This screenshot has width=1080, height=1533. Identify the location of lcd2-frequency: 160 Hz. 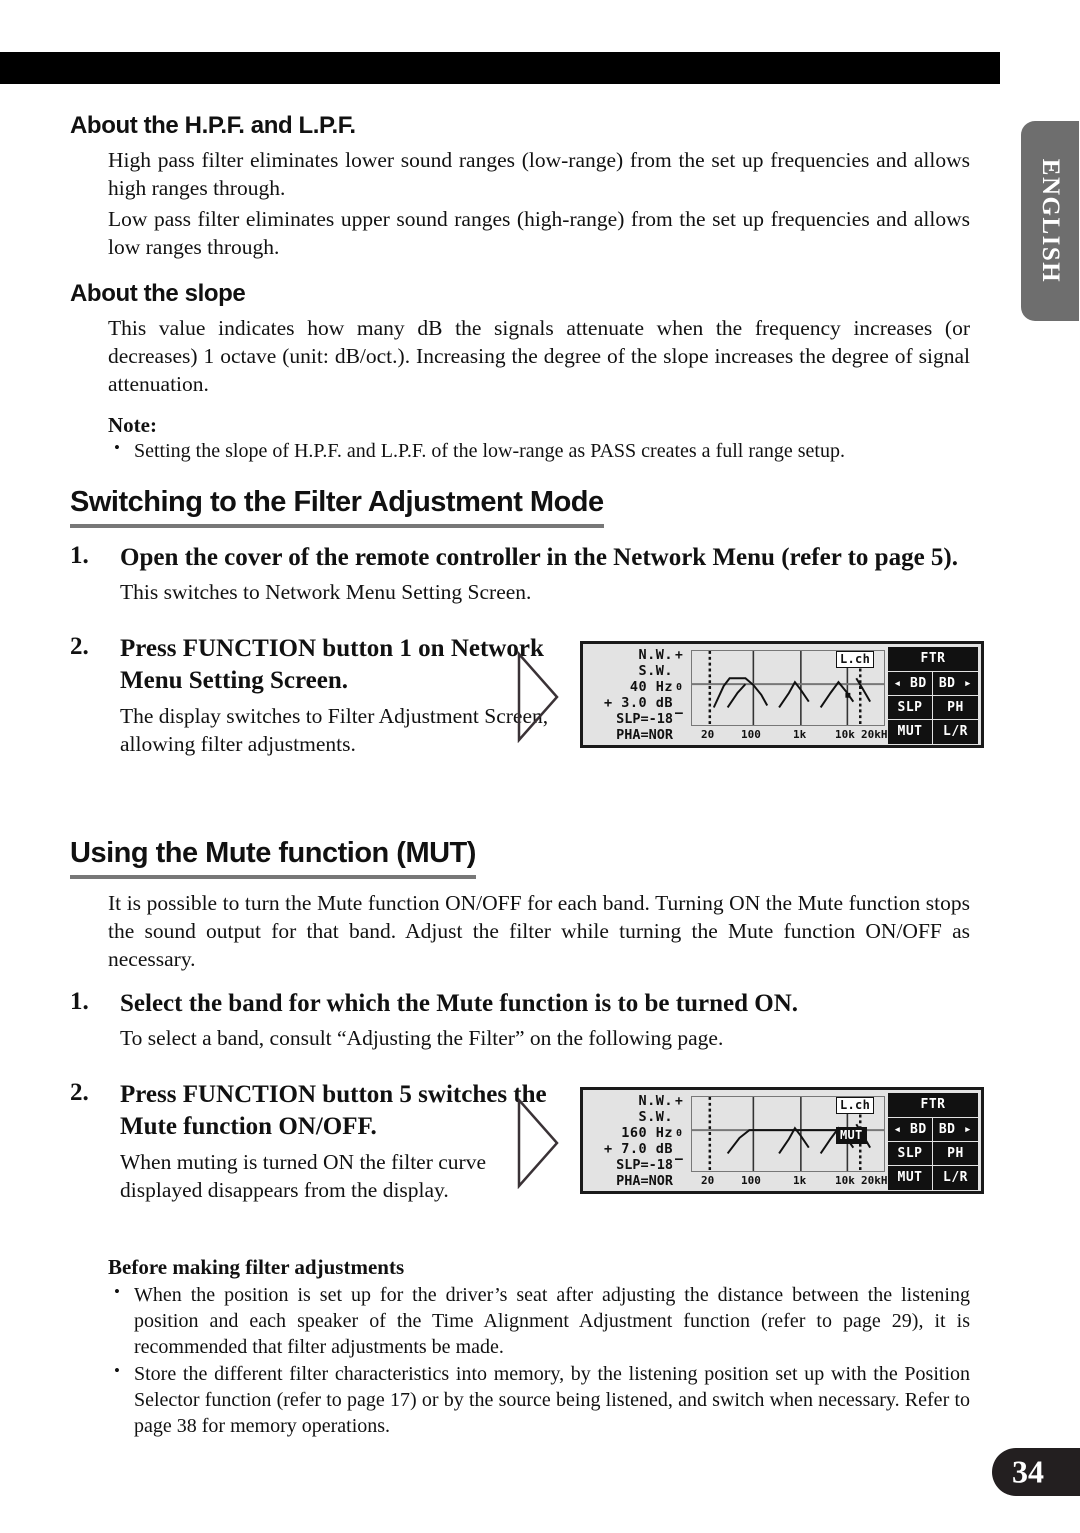
(647, 1132).